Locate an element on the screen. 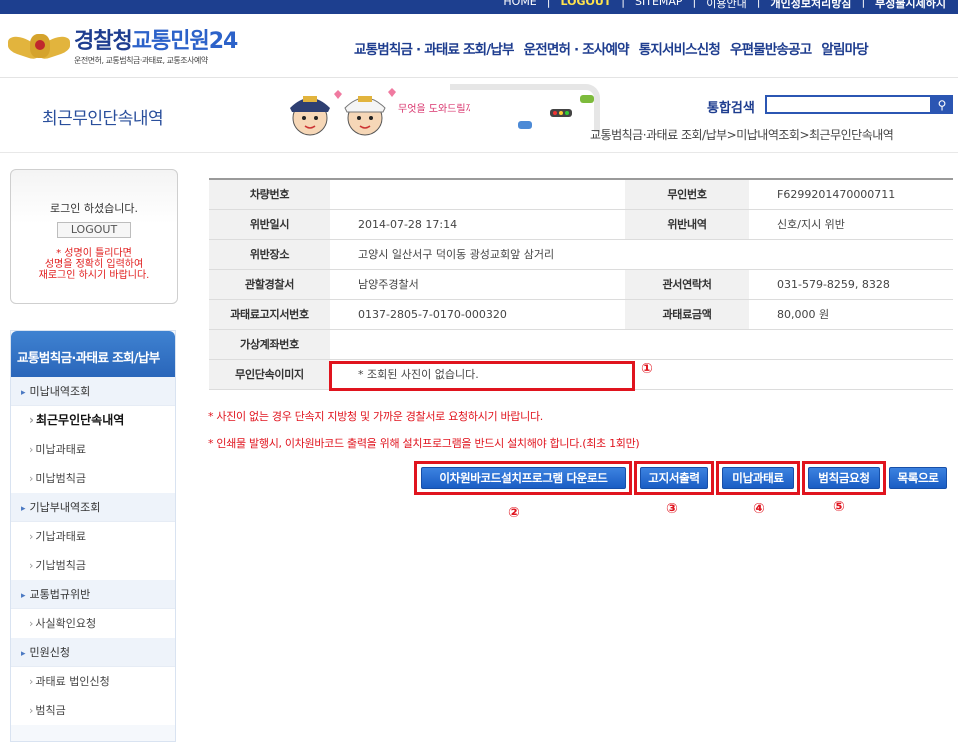 This screenshot has width=958, height=742. side-group-petition: ▸ 민원신청 is located at coordinates (93, 652).